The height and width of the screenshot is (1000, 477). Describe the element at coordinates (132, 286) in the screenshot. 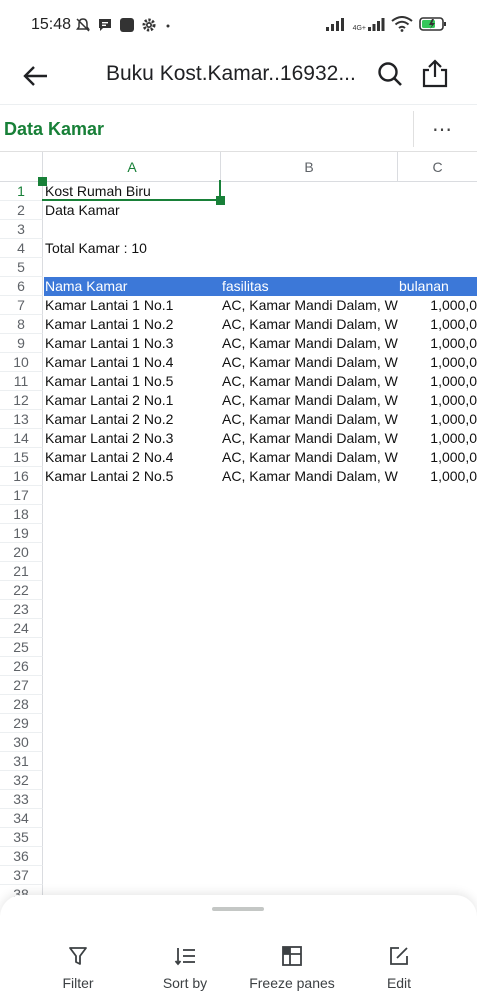

I see `cell-a6: Nama Kamar` at that location.